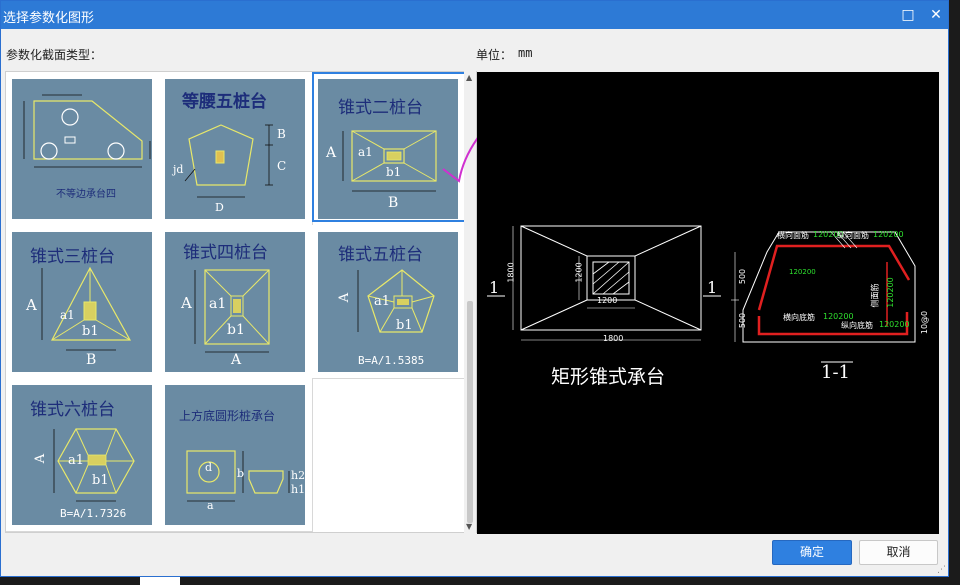 The image size is (960, 585). What do you see at coordinates (282, 166) in the screenshot?
I see `dim-label-c: C` at bounding box center [282, 166].